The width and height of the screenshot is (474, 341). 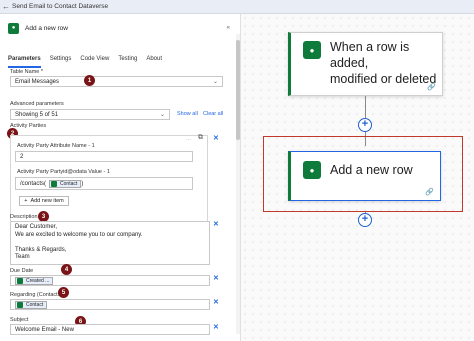 I want to click on regarding-contact-token-label: Contact, so click(x=35, y=304).